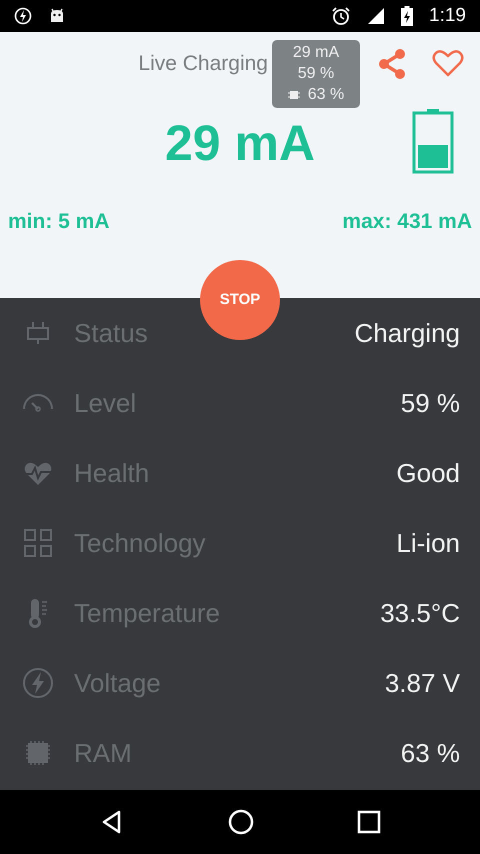  I want to click on row-value: 63 %, so click(430, 753).